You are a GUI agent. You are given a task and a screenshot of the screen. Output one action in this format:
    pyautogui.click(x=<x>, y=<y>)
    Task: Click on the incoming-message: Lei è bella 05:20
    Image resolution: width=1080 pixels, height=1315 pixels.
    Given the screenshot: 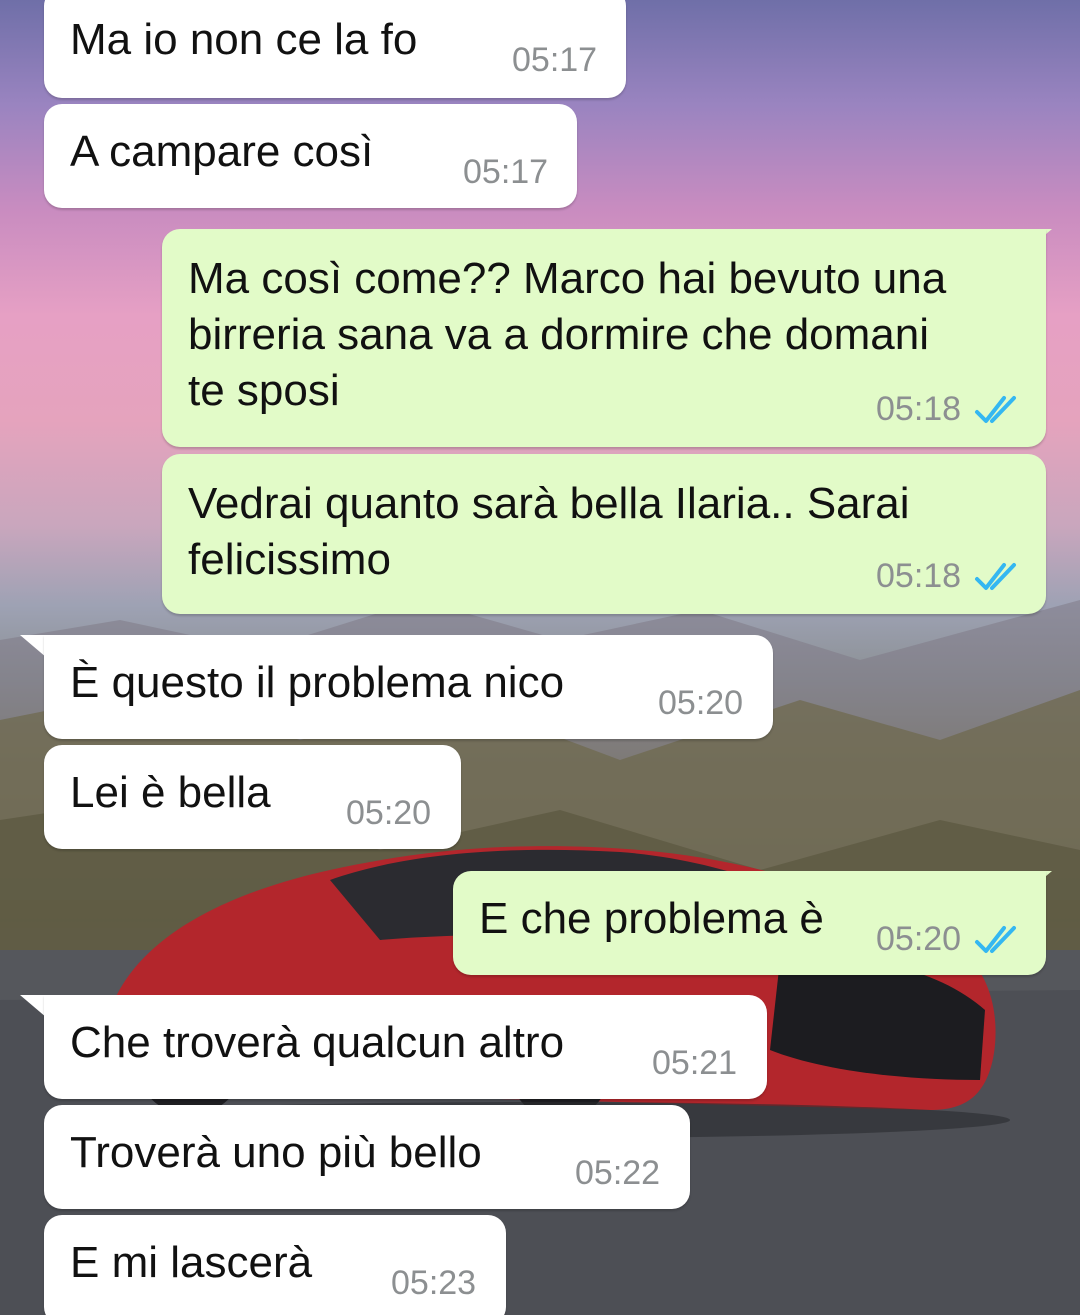 What is the action you would take?
    pyautogui.click(x=252, y=797)
    